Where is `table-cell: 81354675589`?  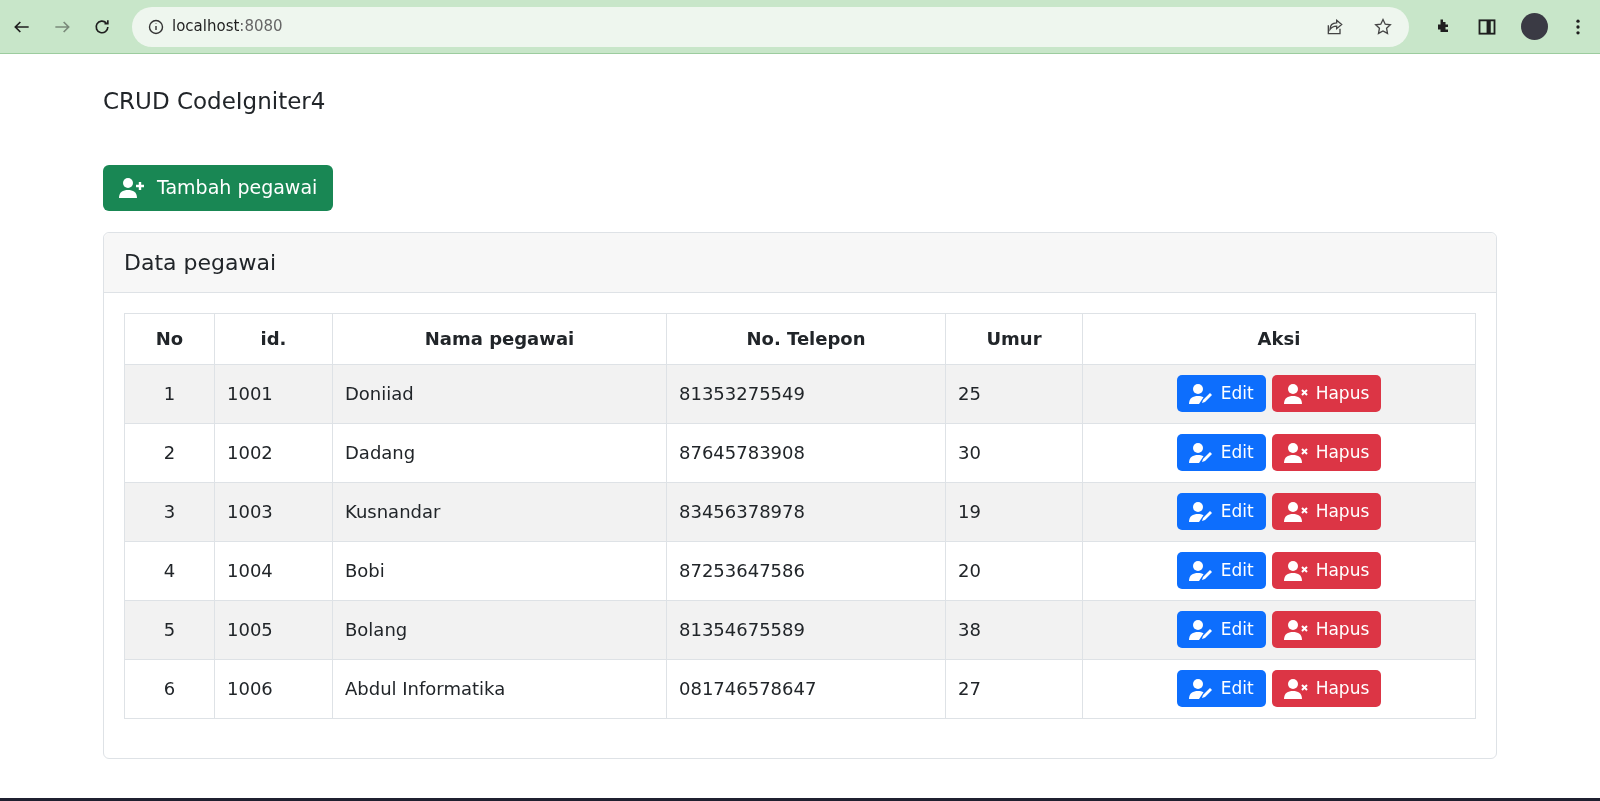
table-cell: 81354675589 is located at coordinates (806, 629).